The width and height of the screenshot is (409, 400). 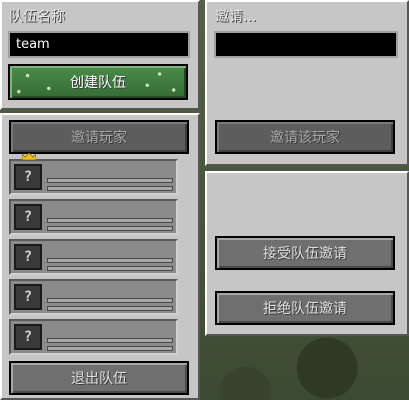 I want to click on invite-player-input, so click(x=306, y=44).